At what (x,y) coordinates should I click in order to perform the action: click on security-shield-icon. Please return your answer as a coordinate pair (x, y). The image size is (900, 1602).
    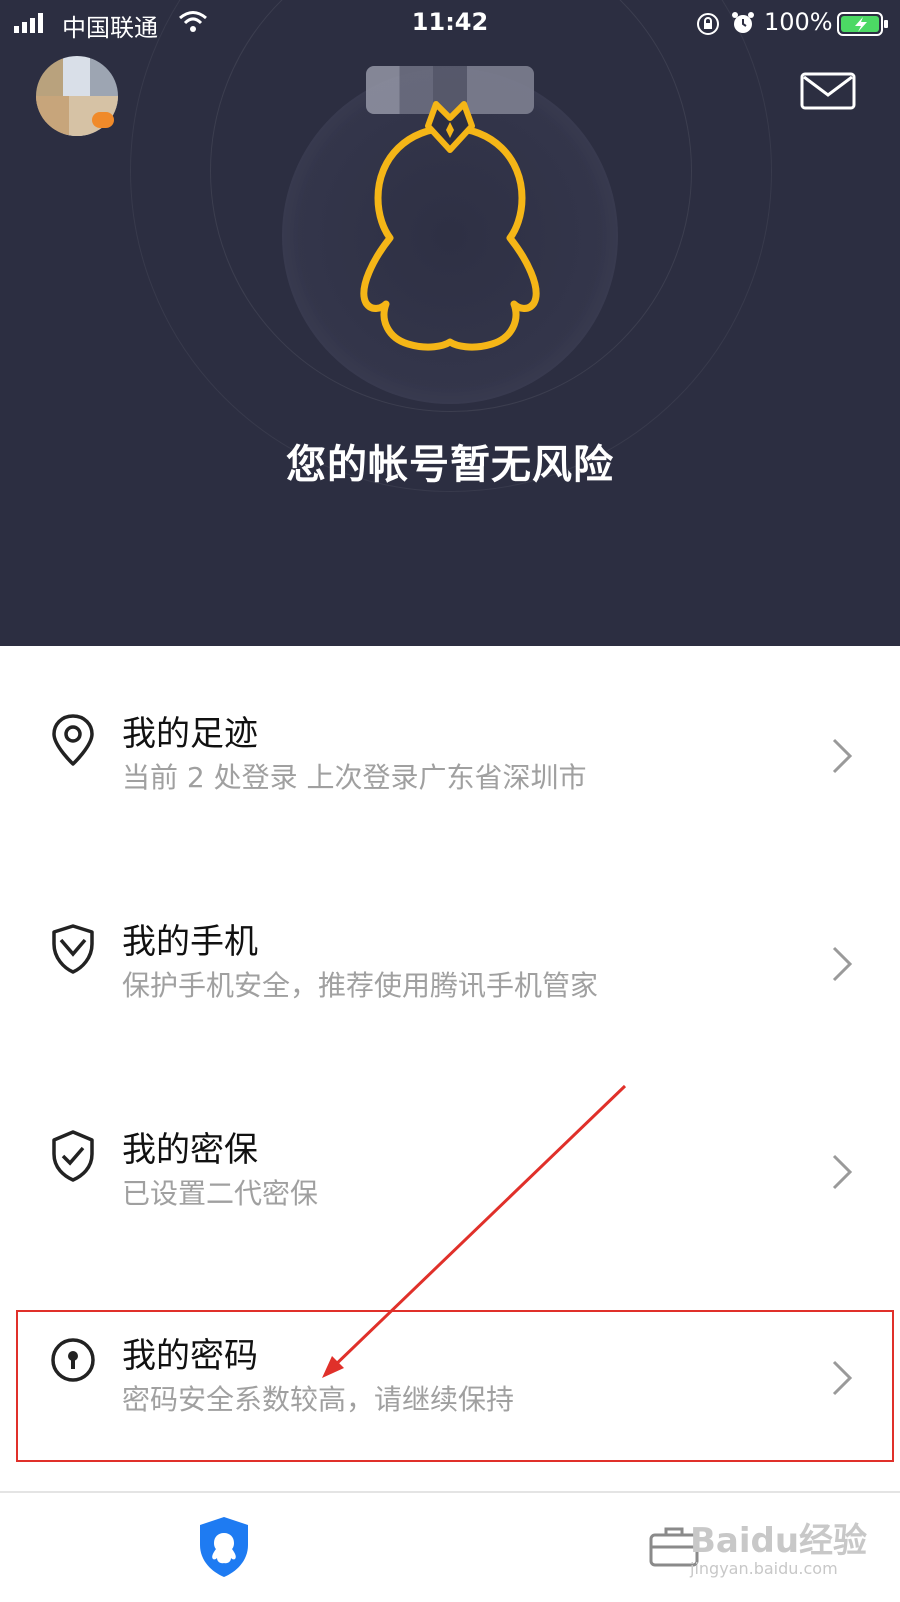
    Looking at the image, I should click on (224, 1547).